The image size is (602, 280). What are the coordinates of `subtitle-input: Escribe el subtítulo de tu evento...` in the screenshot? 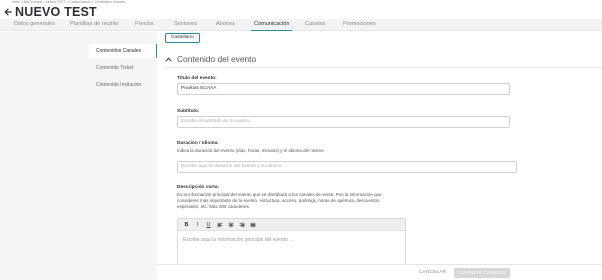 It's located at (343, 122).